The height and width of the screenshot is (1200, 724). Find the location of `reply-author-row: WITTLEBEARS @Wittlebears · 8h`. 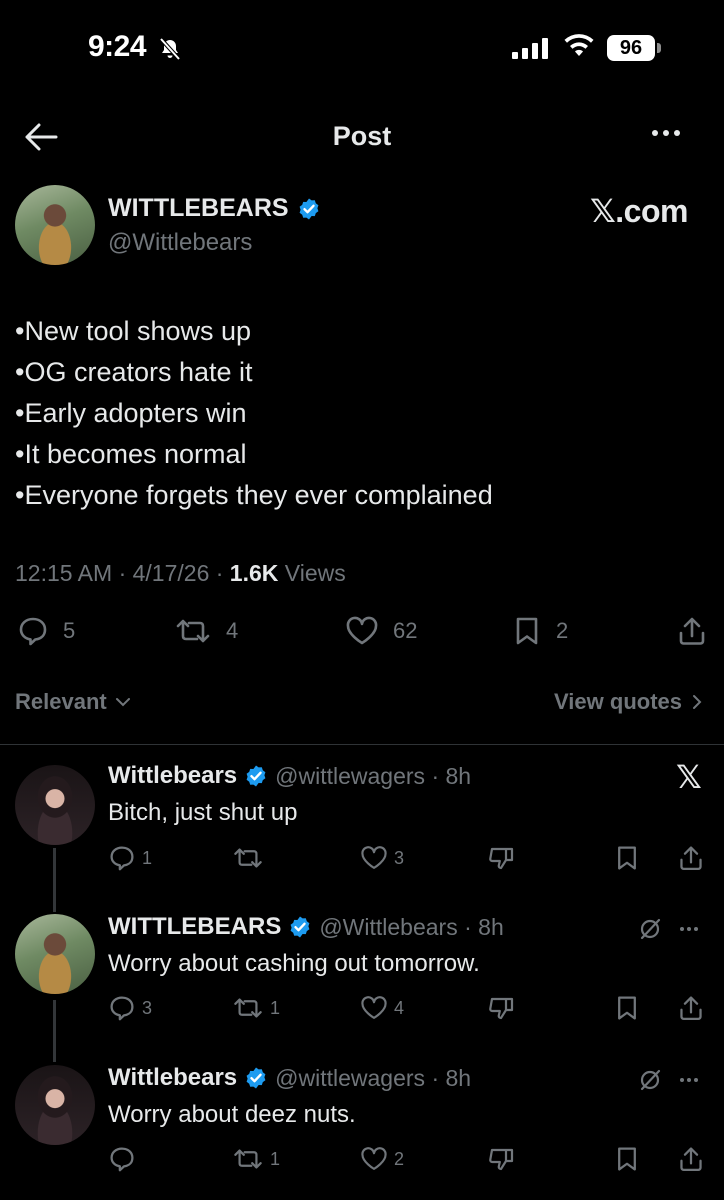

reply-author-row: WITTLEBEARS @Wittlebears · 8h is located at coordinates (306, 927).